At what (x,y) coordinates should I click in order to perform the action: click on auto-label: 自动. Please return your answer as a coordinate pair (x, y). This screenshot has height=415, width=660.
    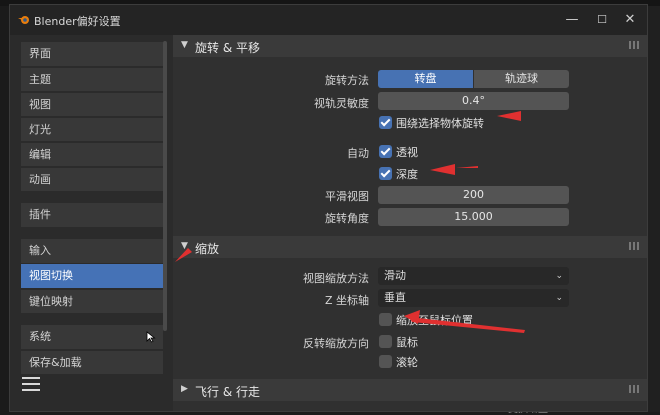
    Looking at the image, I should click on (358, 153).